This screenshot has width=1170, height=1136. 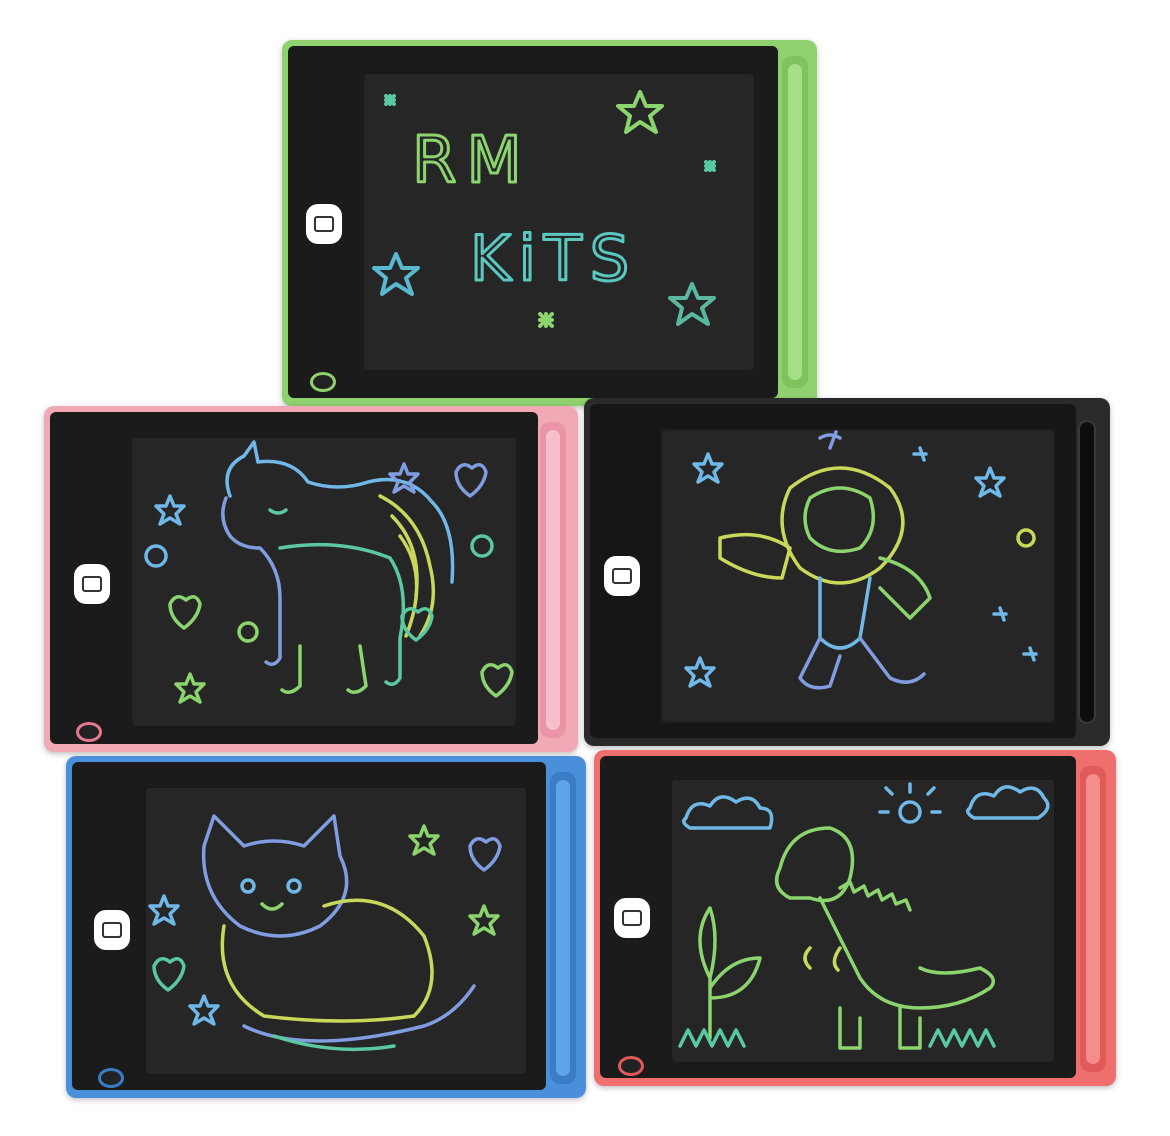 I want to click on green-drawing-tablet: RM KiTS, so click(x=549, y=223).